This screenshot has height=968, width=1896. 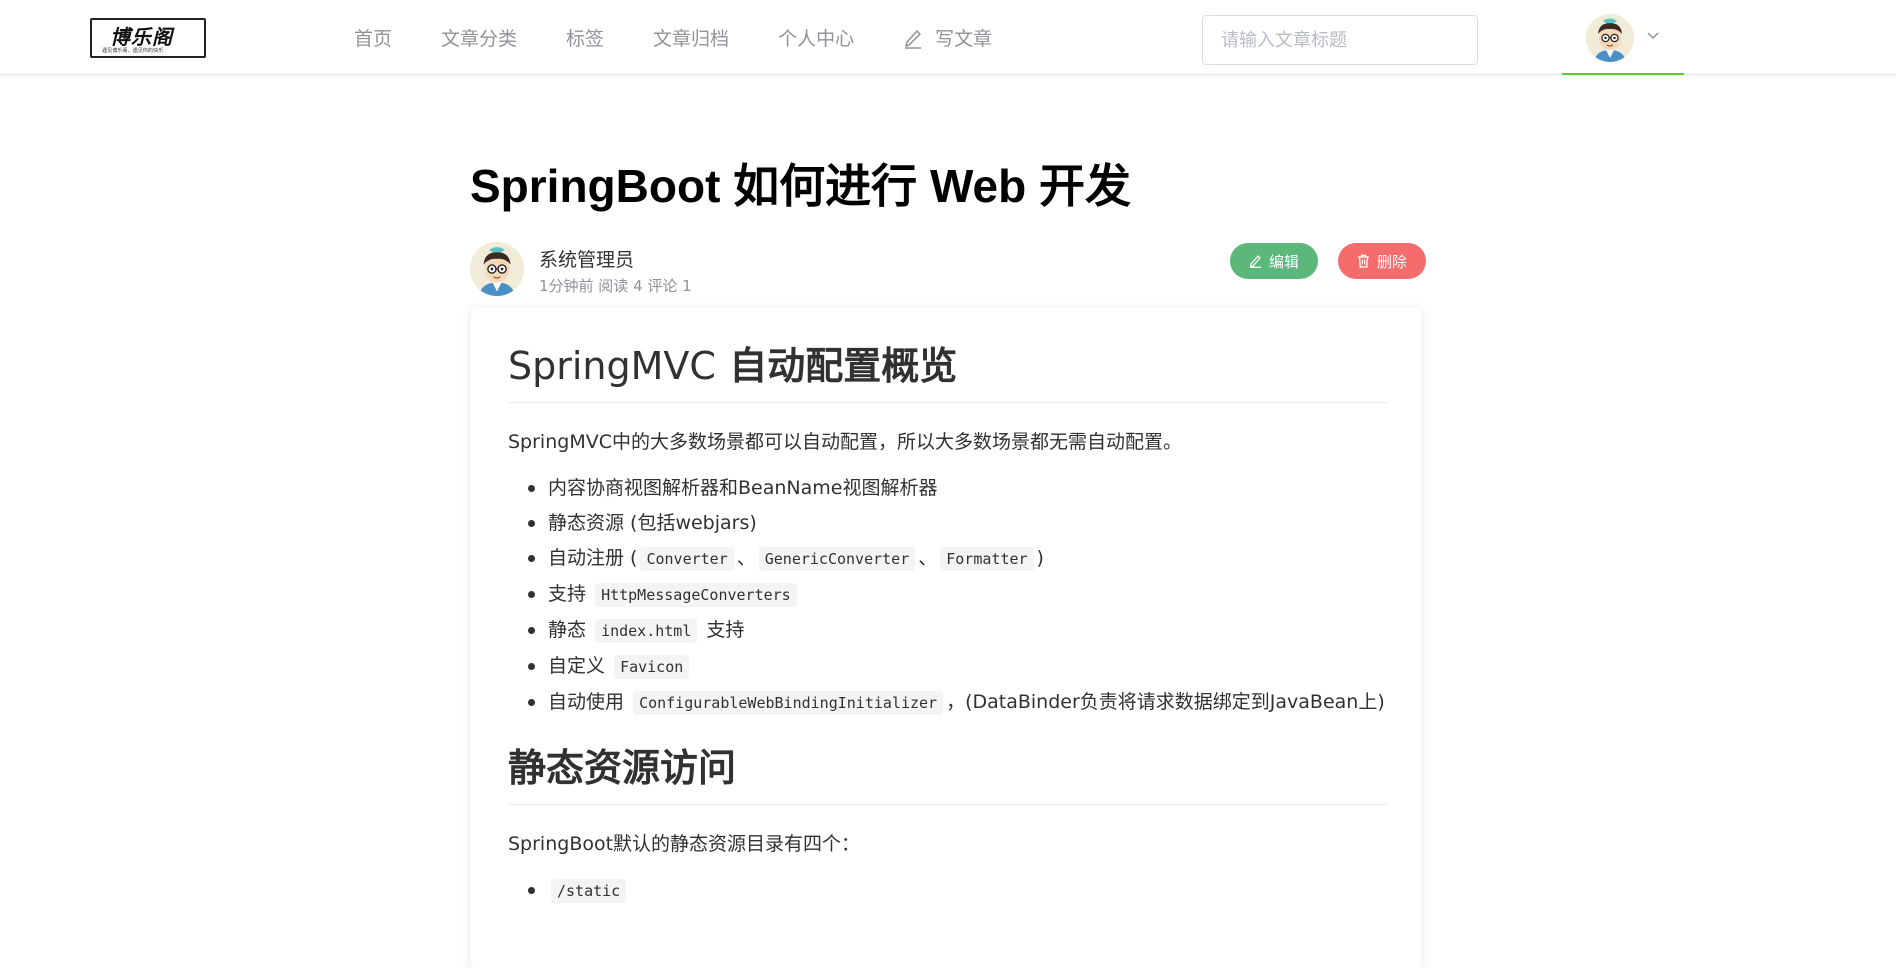 What do you see at coordinates (843, 366) in the screenshot?
I see `heading-suffix: 自动配置概览` at bounding box center [843, 366].